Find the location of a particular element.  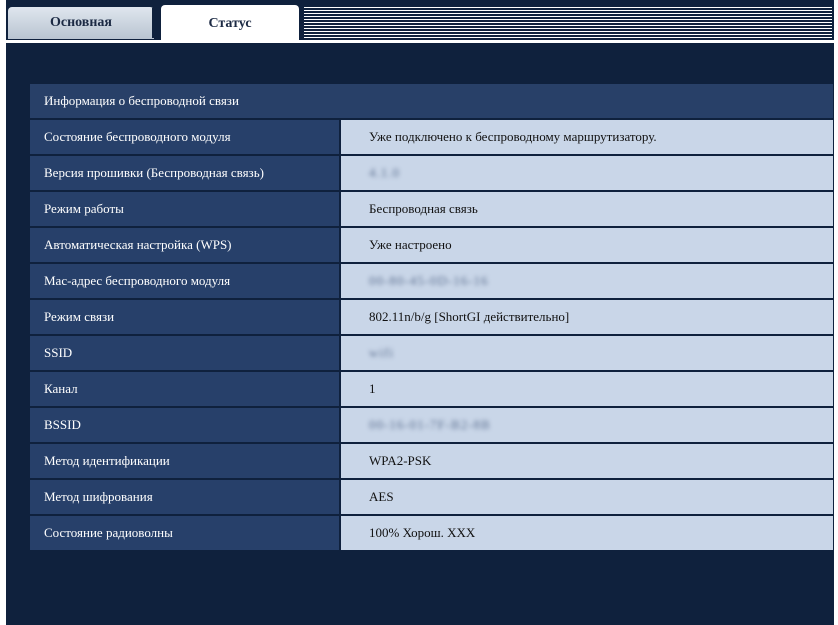

table-row: Метод шифрования AES is located at coordinates (431, 497).